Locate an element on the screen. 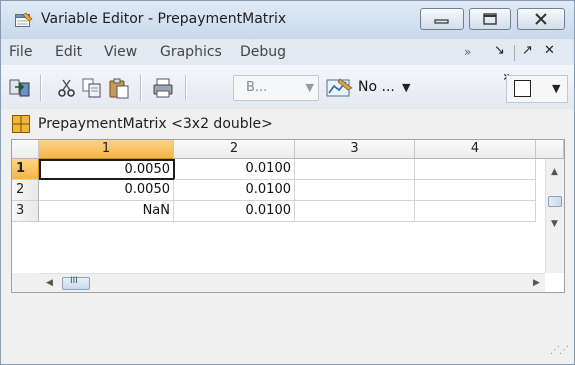 The height and width of the screenshot is (365, 575). vertical-scrollbar: ▲ ▼ is located at coordinates (554, 216).